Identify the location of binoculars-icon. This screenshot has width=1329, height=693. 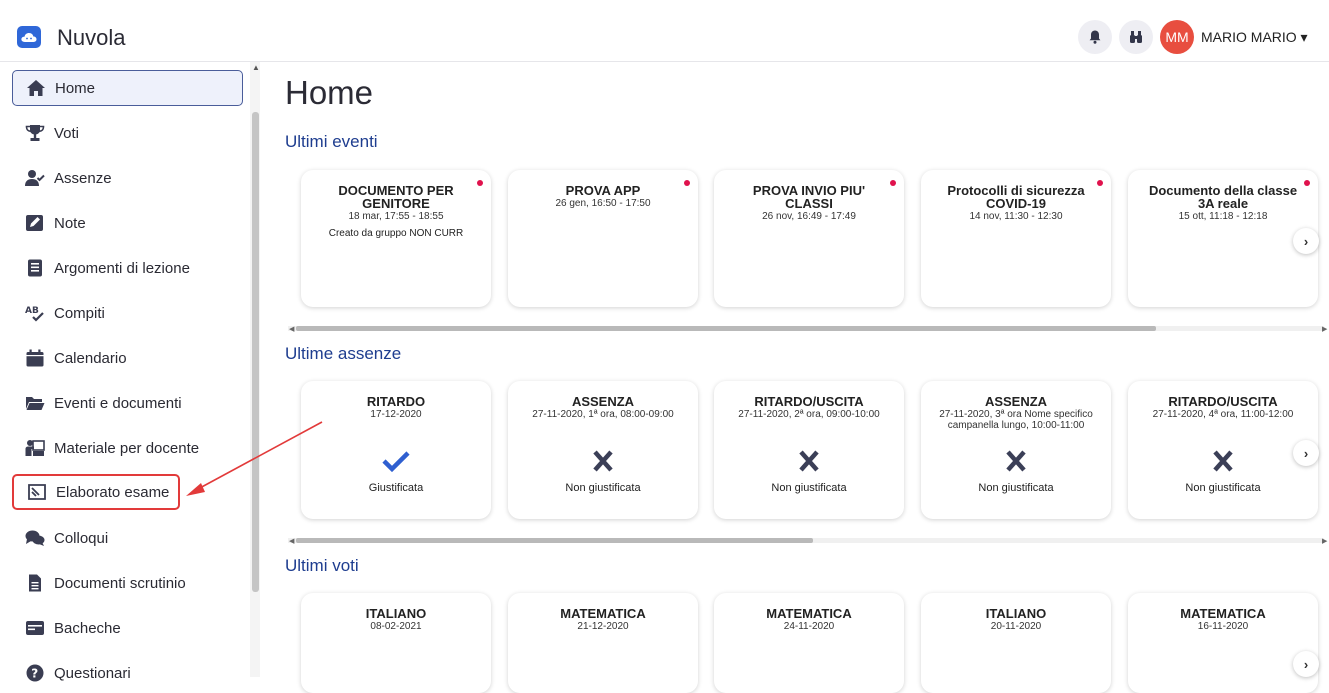
(1136, 37).